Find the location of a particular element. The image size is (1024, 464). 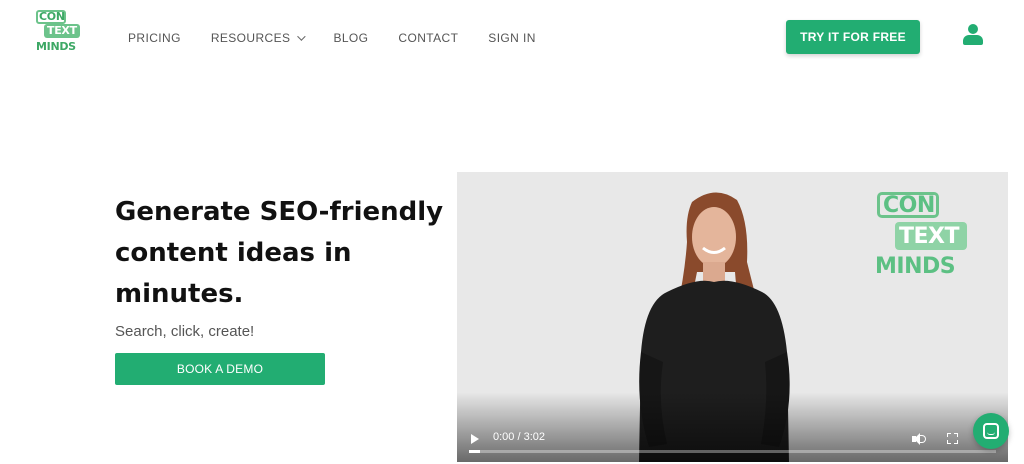

chat-launcher-button is located at coordinates (991, 431).